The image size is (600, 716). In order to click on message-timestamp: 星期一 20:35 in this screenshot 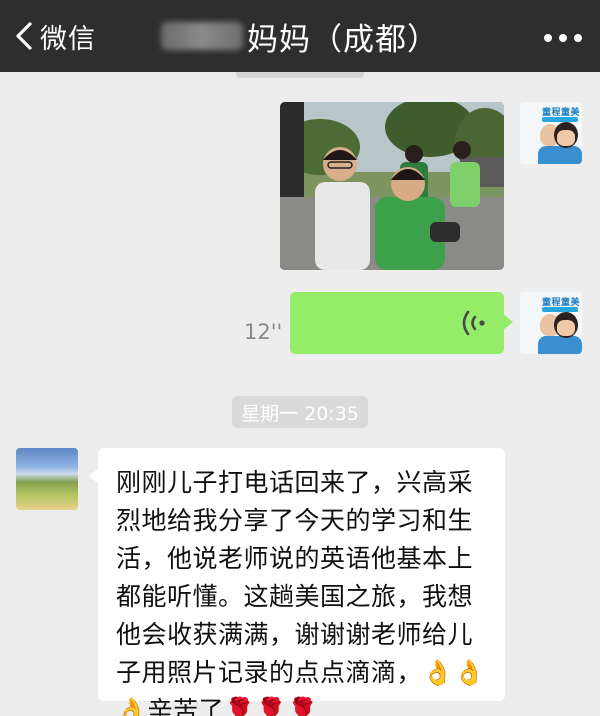, I will do `click(300, 412)`.